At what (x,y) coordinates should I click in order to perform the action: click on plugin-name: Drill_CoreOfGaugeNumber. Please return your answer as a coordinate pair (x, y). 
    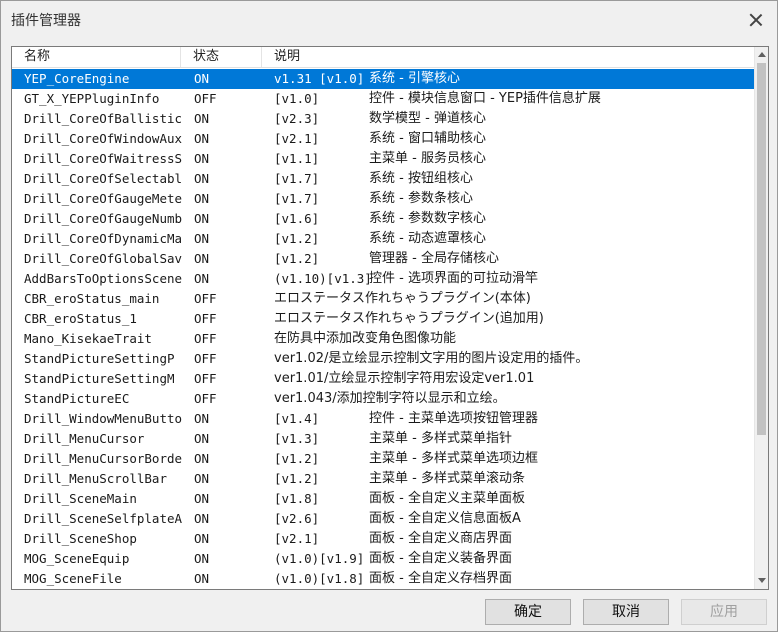
    Looking at the image, I should click on (103, 218).